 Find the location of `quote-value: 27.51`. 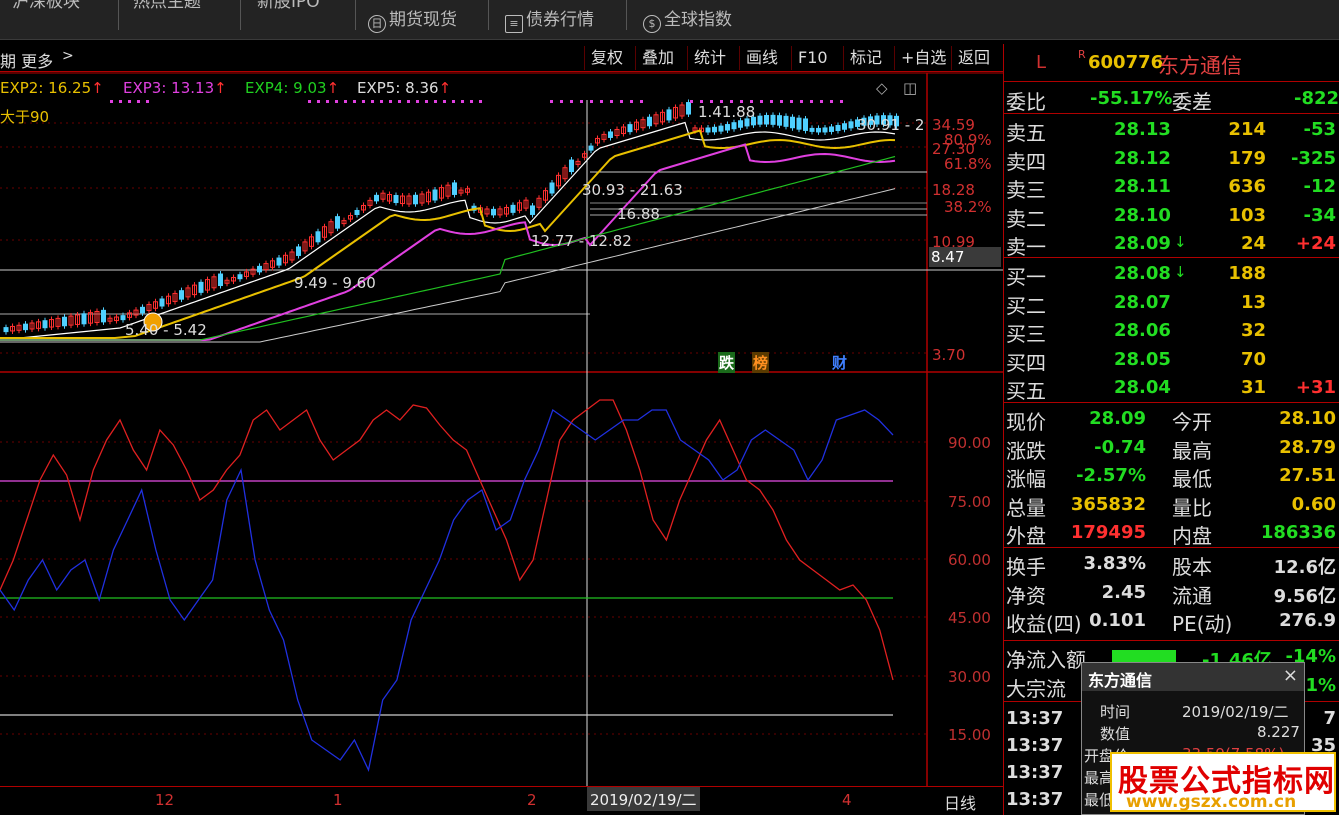

quote-value: 27.51 is located at coordinates (1307, 476).